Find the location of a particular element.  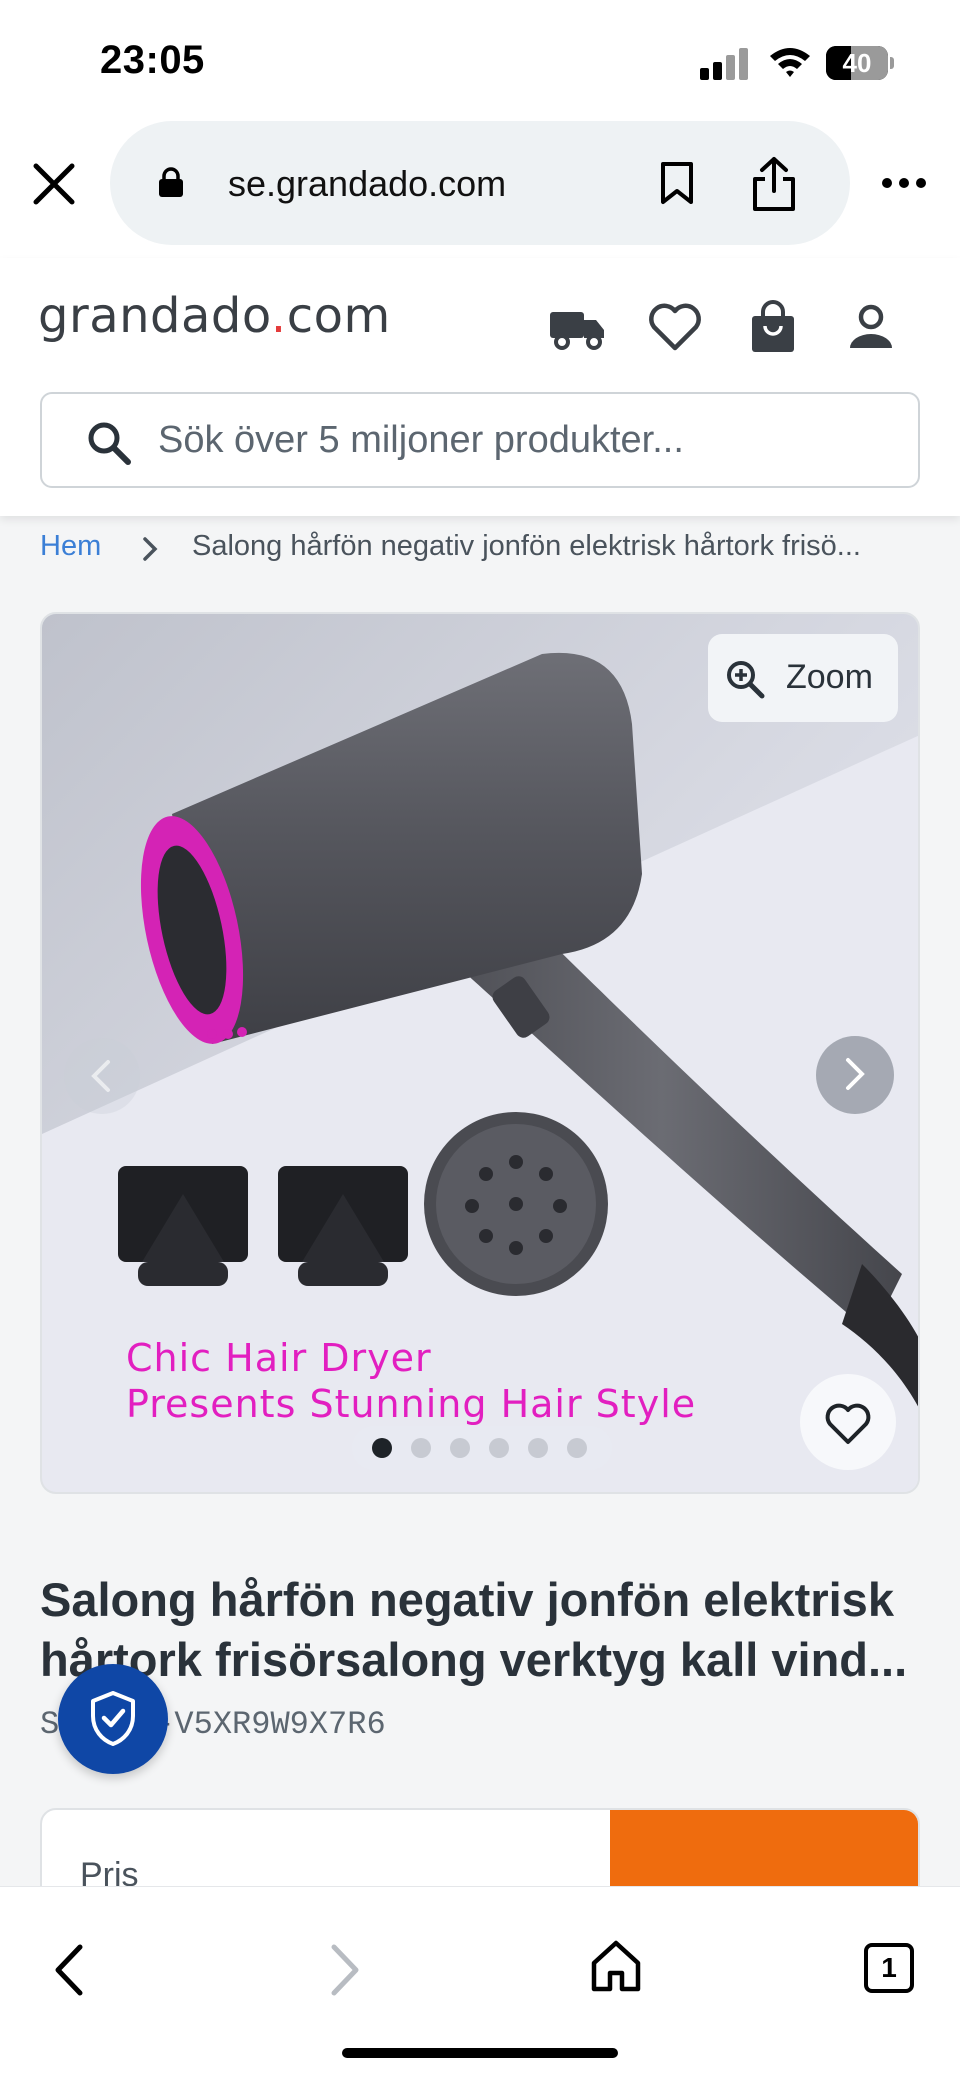

battery-percent: 40 is located at coordinates (857, 63).